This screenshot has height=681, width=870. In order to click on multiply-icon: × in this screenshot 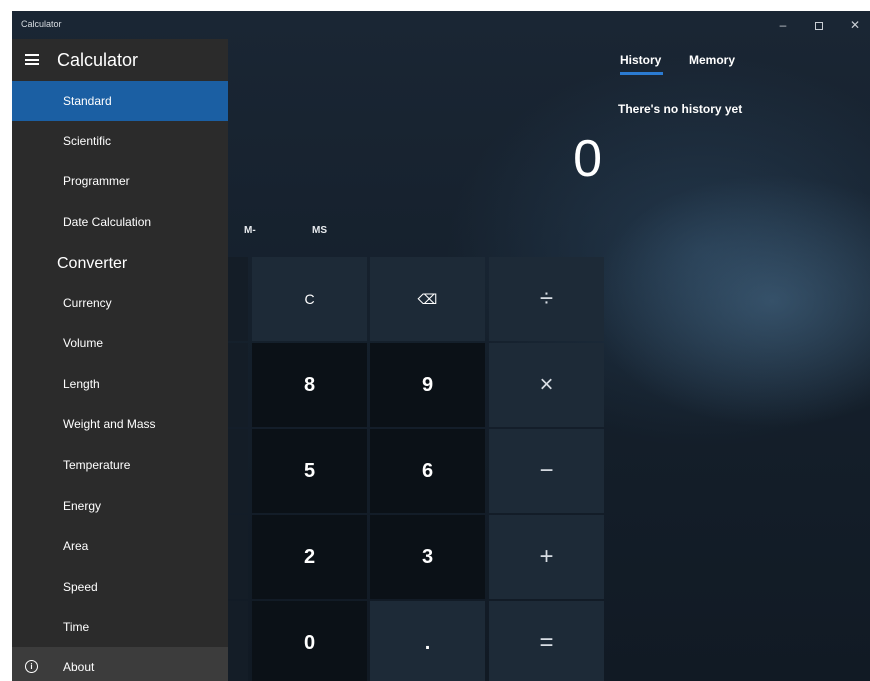, I will do `click(546, 384)`.